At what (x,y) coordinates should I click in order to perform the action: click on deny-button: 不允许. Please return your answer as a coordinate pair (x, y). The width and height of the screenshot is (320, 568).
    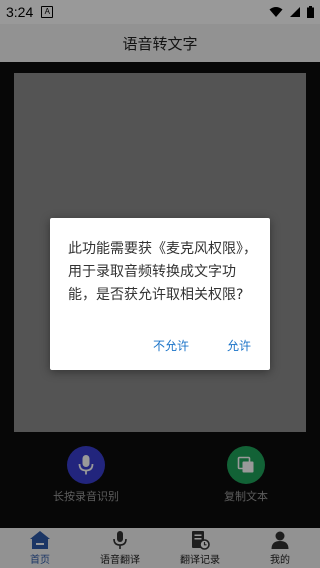
    Looking at the image, I should click on (171, 345).